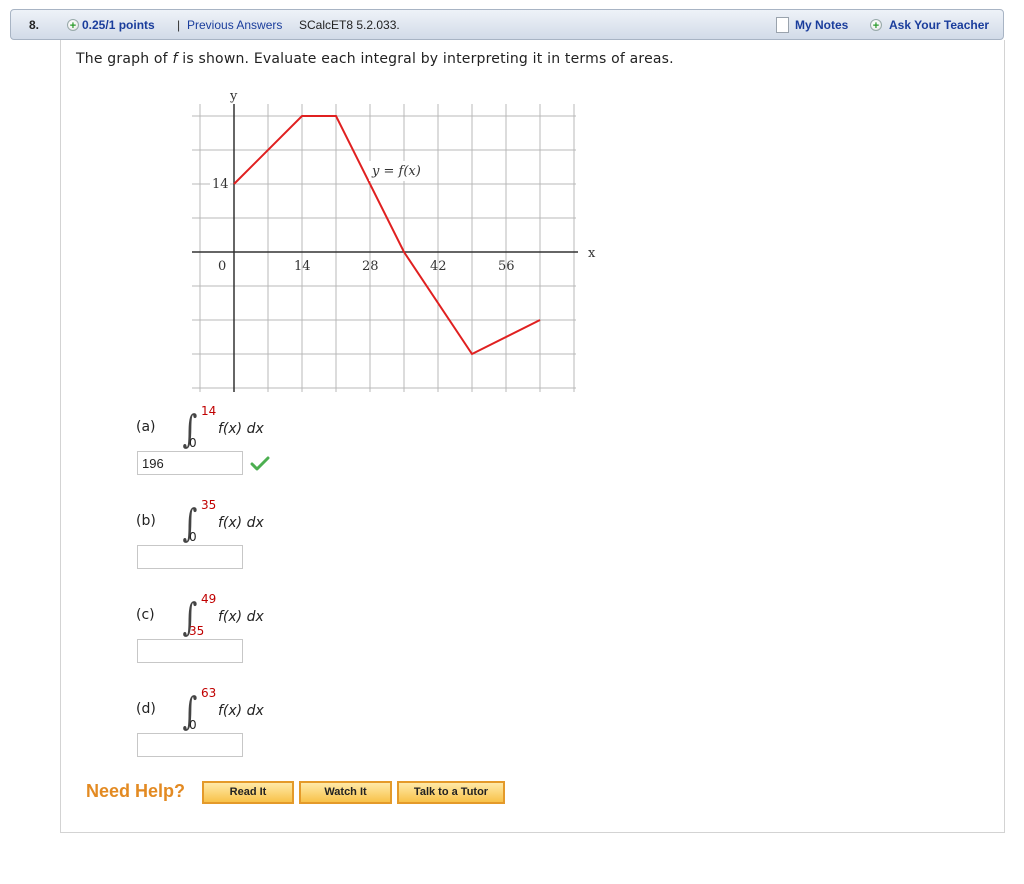 This screenshot has width=1024, height=884. Describe the element at coordinates (345, 792) in the screenshot. I see `watch-it-button: Watch It` at that location.